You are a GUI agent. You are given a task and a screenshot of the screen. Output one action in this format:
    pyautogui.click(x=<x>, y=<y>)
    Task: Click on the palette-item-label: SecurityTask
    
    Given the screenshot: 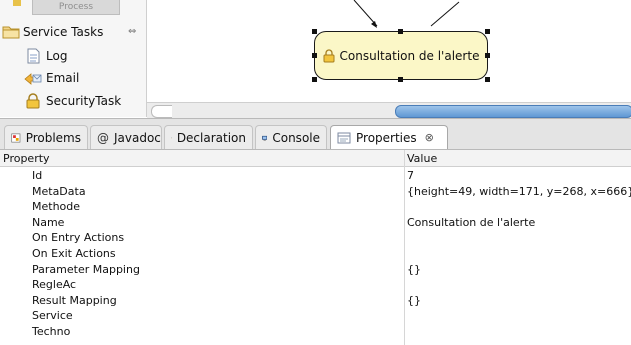 What is the action you would take?
    pyautogui.click(x=84, y=101)
    